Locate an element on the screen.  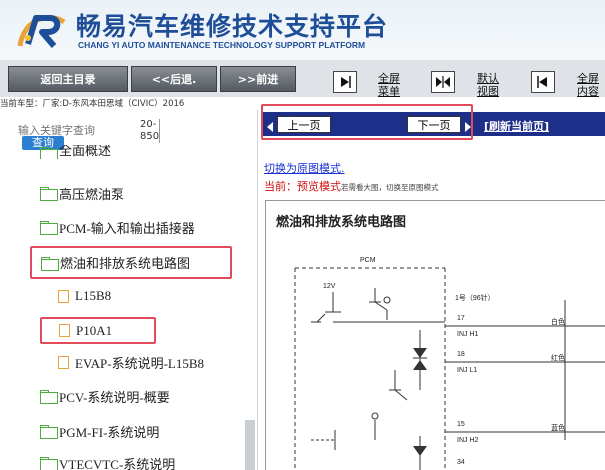
forward-button: >>前进 is located at coordinates (258, 79).